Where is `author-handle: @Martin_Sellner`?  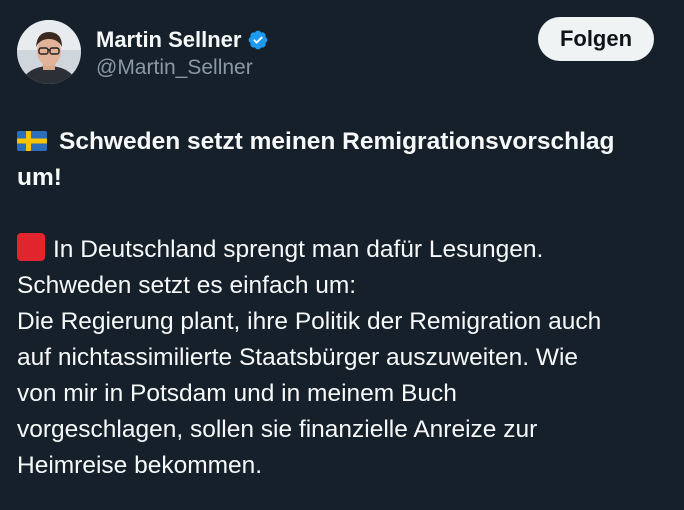 author-handle: @Martin_Sellner is located at coordinates (174, 68).